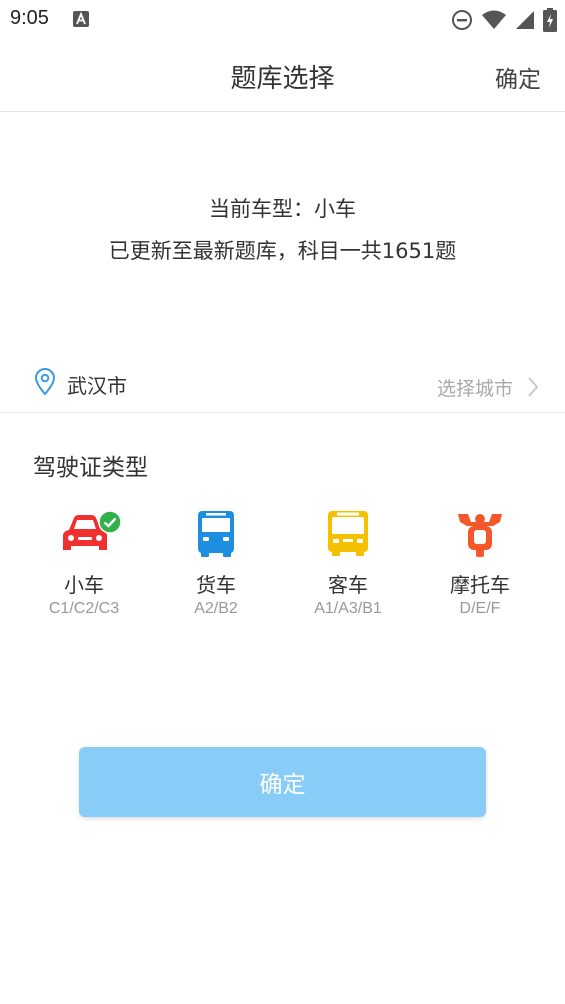 The image size is (565, 1004). What do you see at coordinates (462, 20) in the screenshot?
I see `do-not-disturb-icon` at bounding box center [462, 20].